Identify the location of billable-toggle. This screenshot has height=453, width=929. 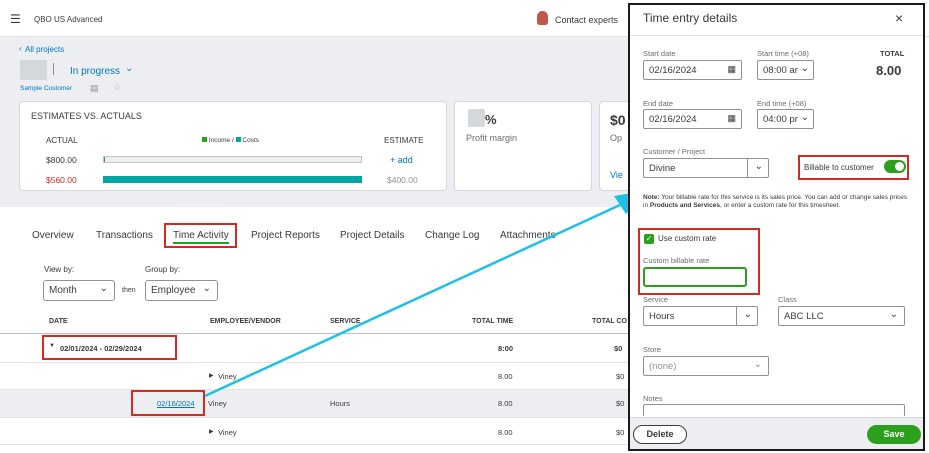
(895, 166).